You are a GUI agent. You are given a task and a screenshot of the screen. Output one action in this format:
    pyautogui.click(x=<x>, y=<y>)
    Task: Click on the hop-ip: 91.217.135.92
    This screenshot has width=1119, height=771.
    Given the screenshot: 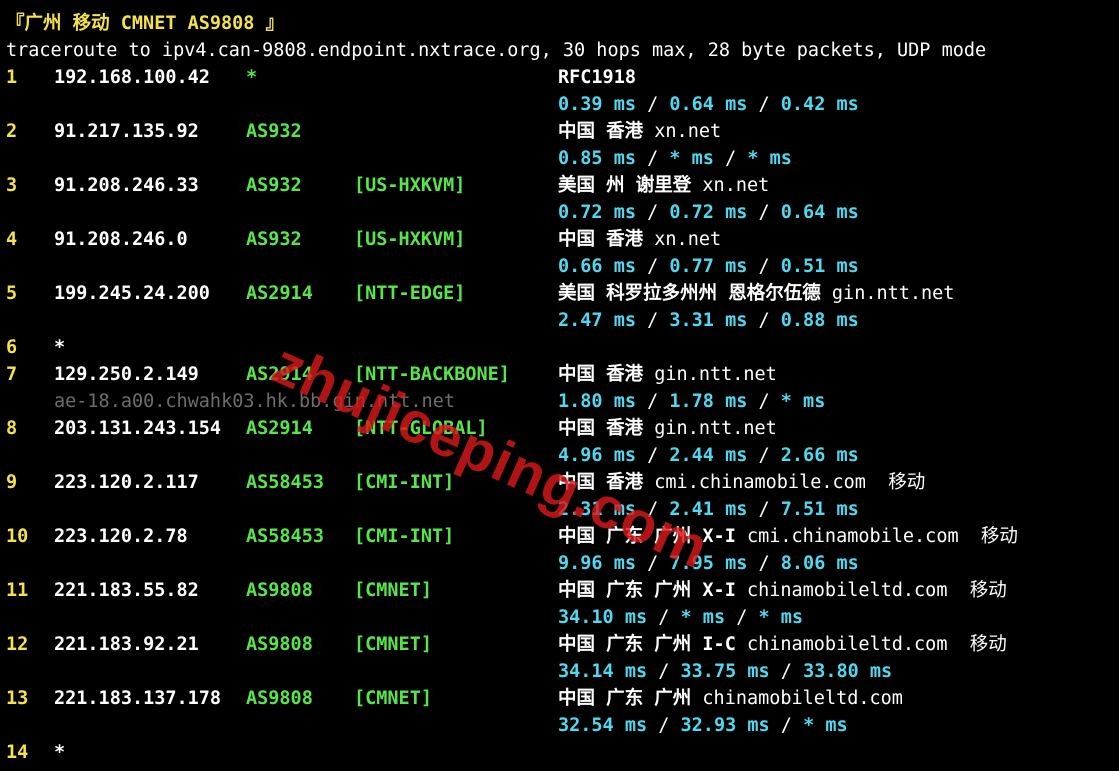 What is the action you would take?
    pyautogui.click(x=126, y=131)
    